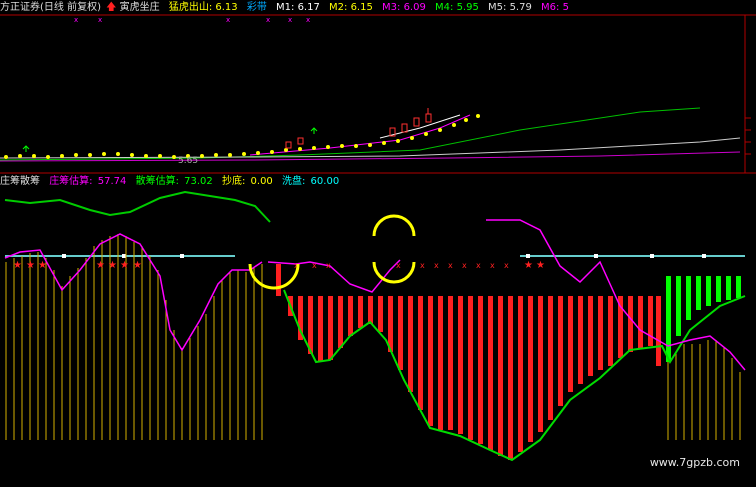 The width and height of the screenshot is (756, 487). Describe the element at coordinates (137, 206) in the screenshot. I see `green-upper-curve` at that location.